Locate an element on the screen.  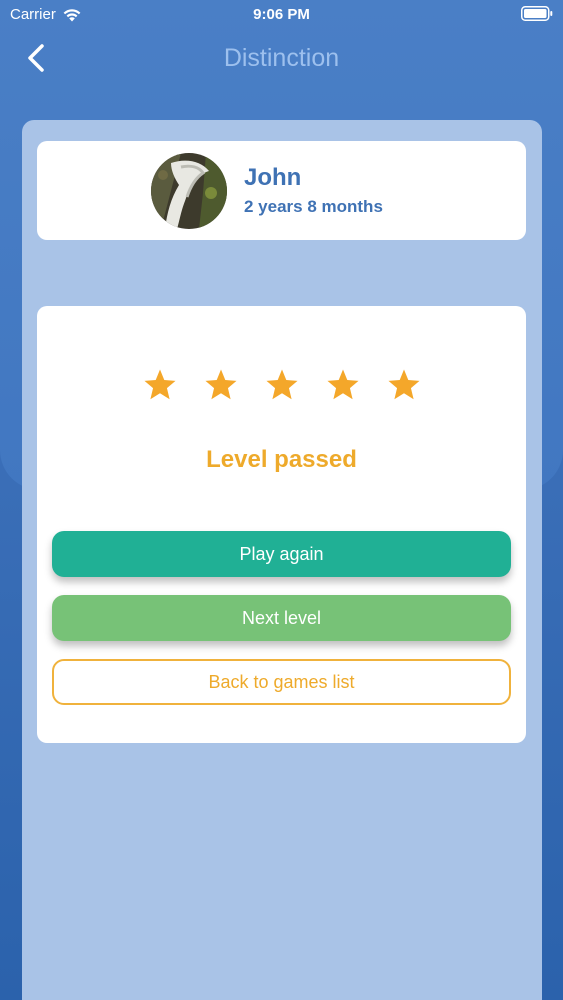
profile-name: John is located at coordinates (273, 177).